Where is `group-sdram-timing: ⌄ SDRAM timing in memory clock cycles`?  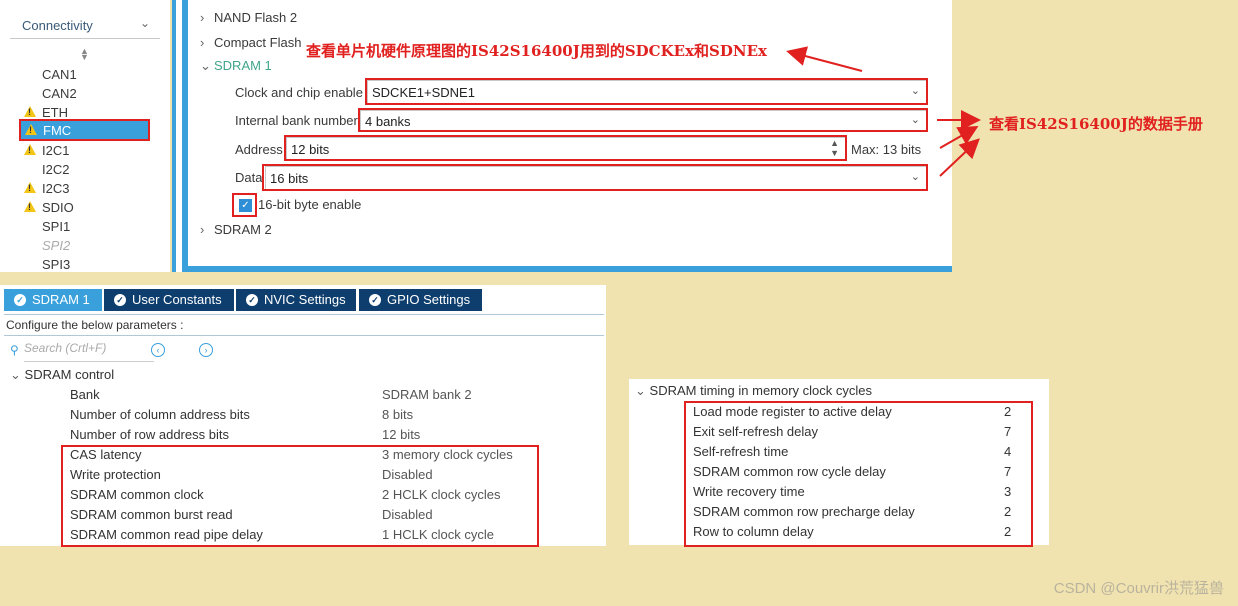 group-sdram-timing: ⌄ SDRAM timing in memory clock cycles is located at coordinates (753, 391).